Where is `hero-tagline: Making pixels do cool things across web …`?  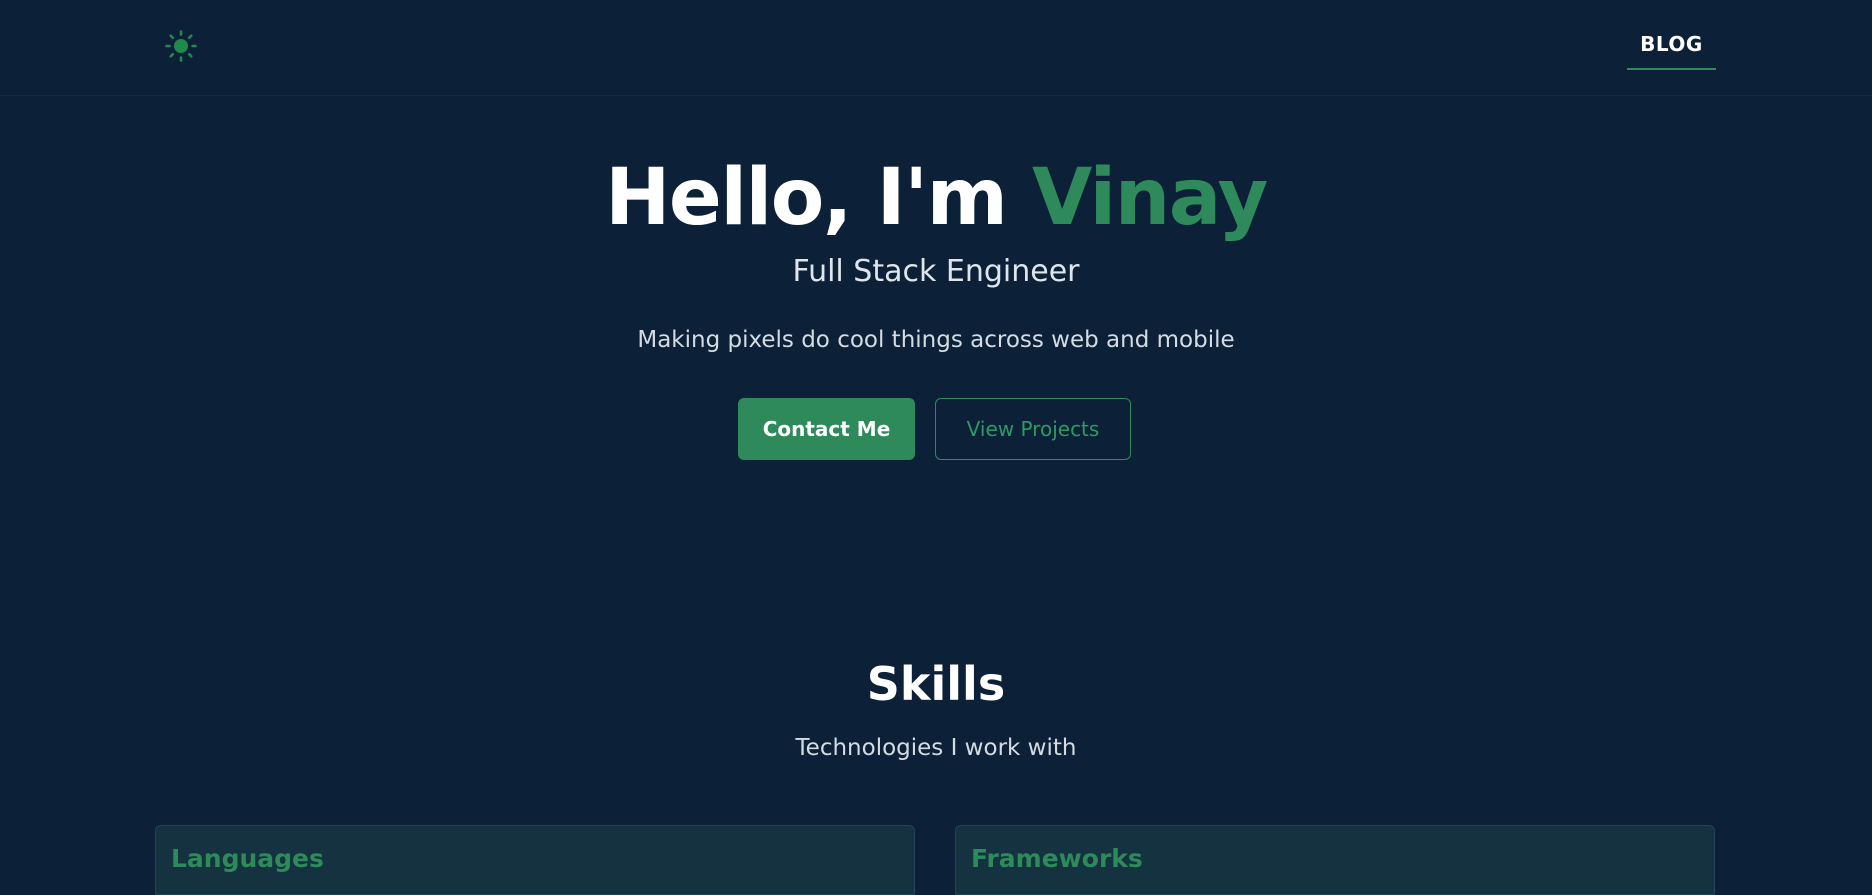 hero-tagline: Making pixels do cool things across web … is located at coordinates (936, 340).